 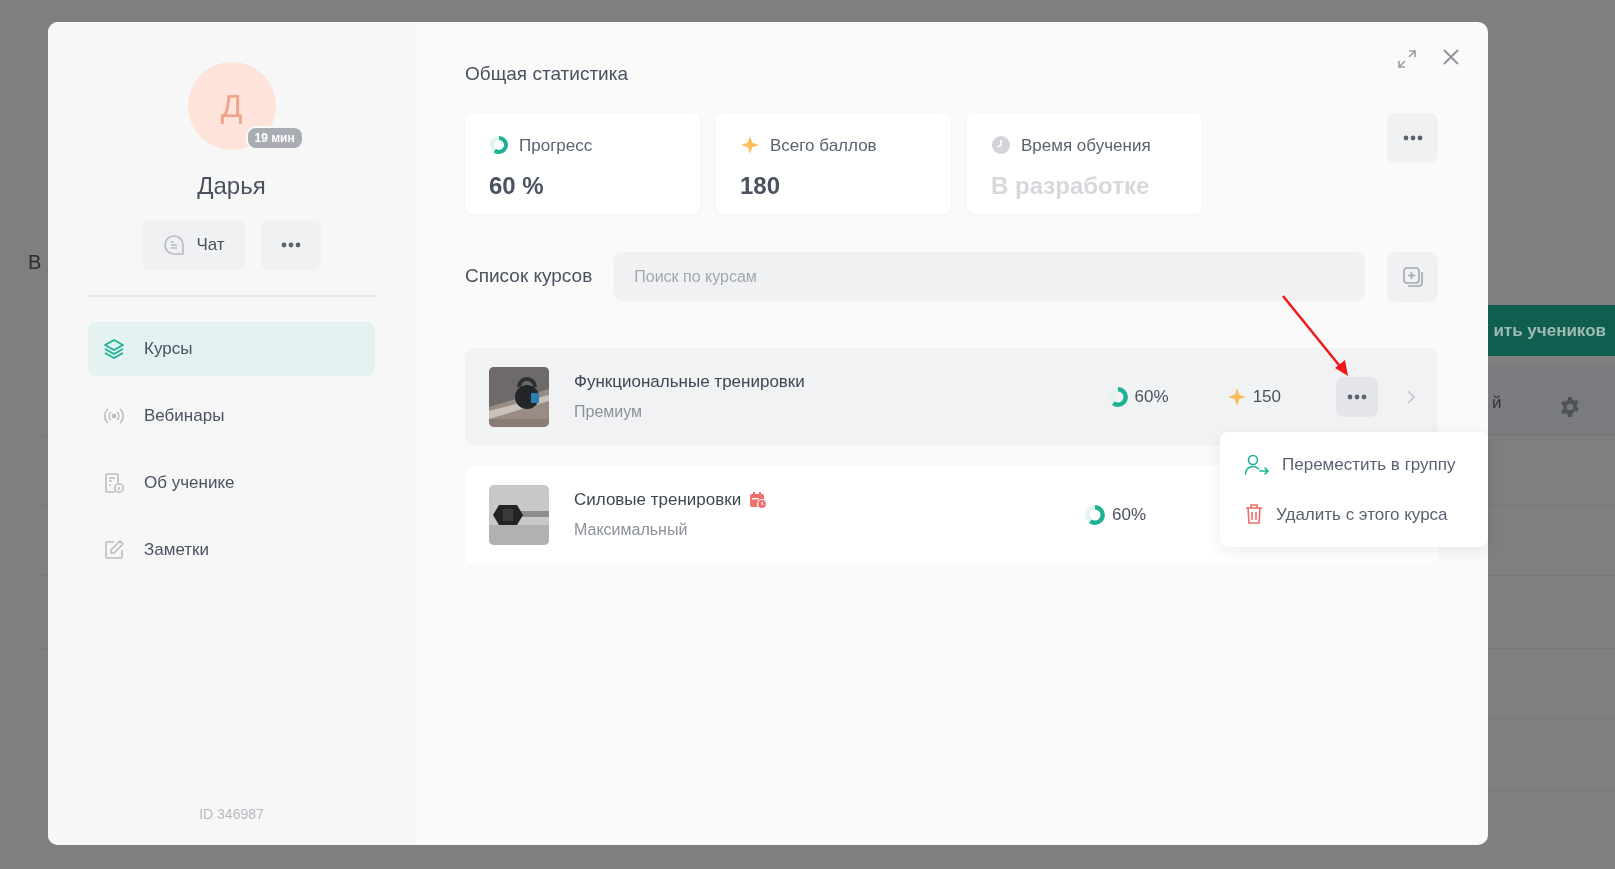 What do you see at coordinates (1254, 514) in the screenshot?
I see `trash-icon` at bounding box center [1254, 514].